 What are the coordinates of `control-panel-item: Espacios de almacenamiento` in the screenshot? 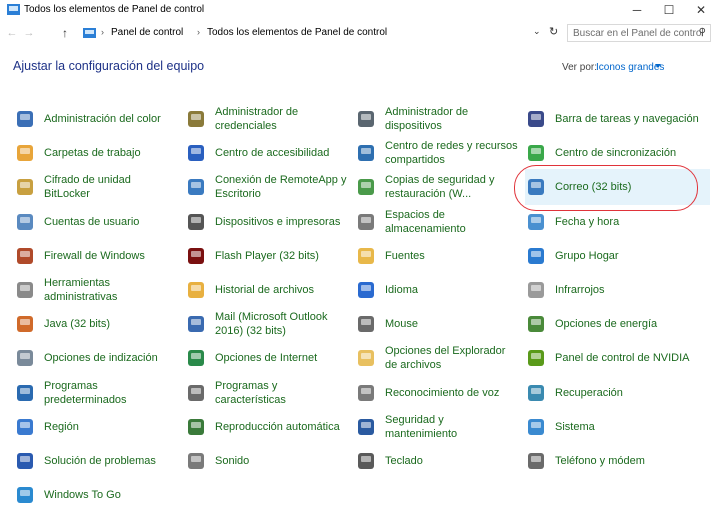 It's located at (437, 222).